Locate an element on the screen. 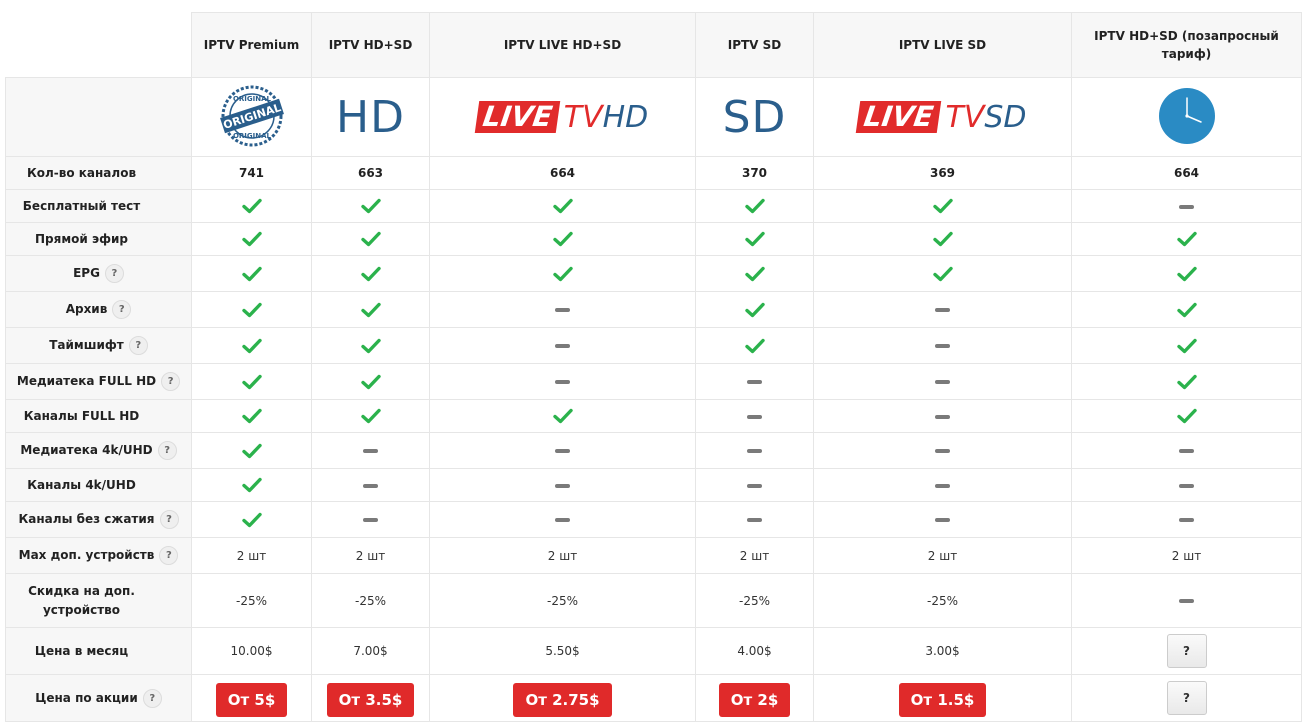 This screenshot has height=722, width=1308. feature-label: Скидка на доп. устройство is located at coordinates (98, 600).